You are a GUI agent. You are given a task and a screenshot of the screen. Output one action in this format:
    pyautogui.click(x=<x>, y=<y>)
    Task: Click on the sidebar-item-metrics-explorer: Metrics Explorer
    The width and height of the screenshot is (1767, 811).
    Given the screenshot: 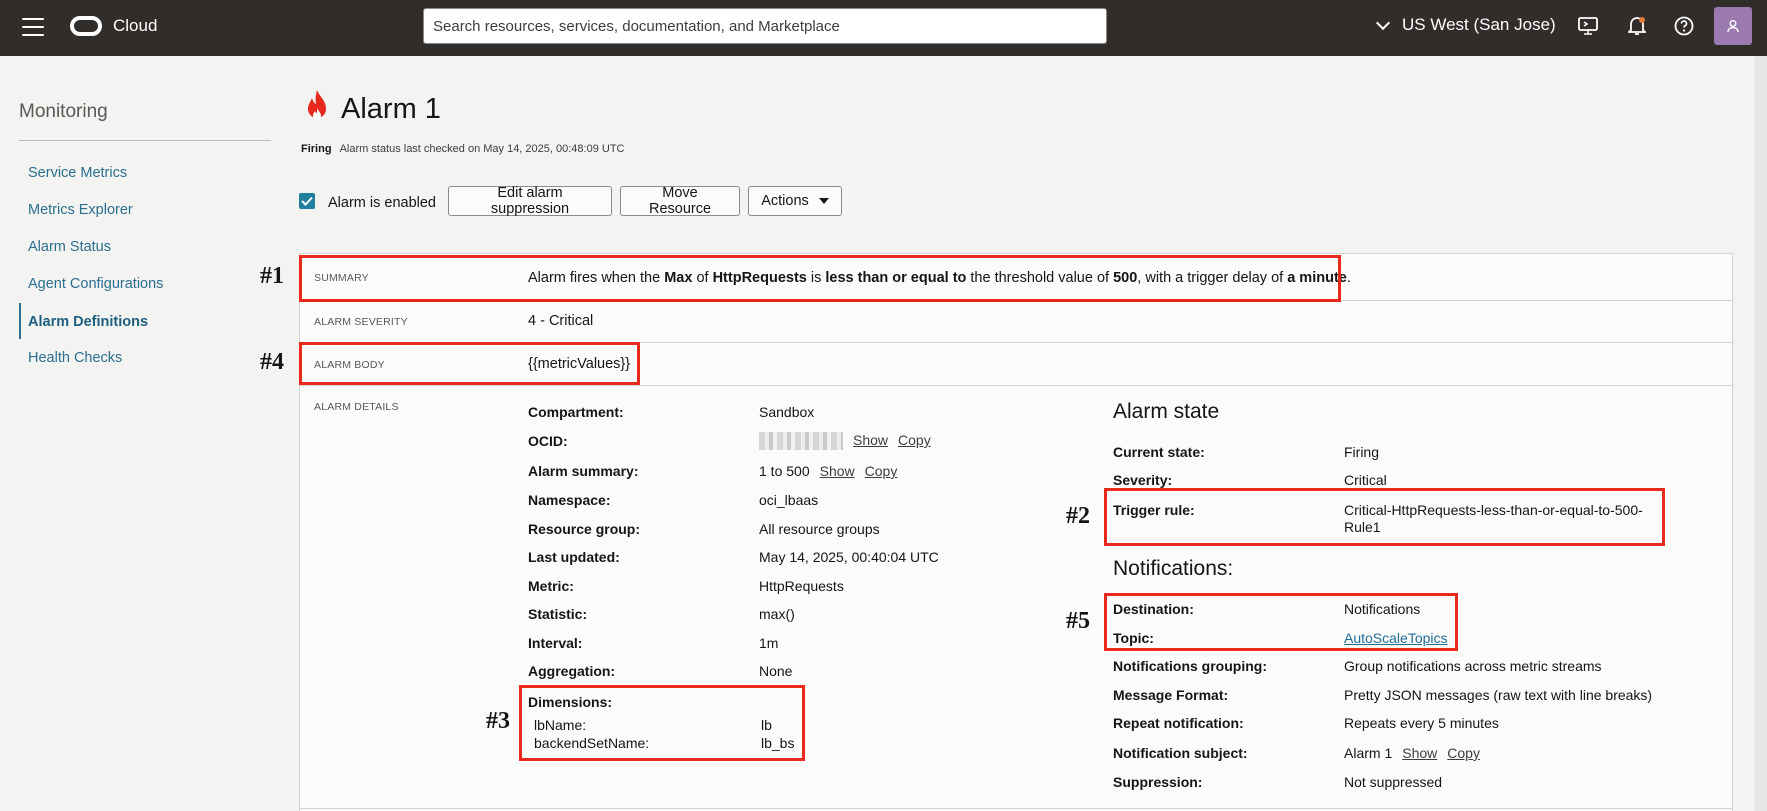 What is the action you would take?
    pyautogui.click(x=80, y=210)
    